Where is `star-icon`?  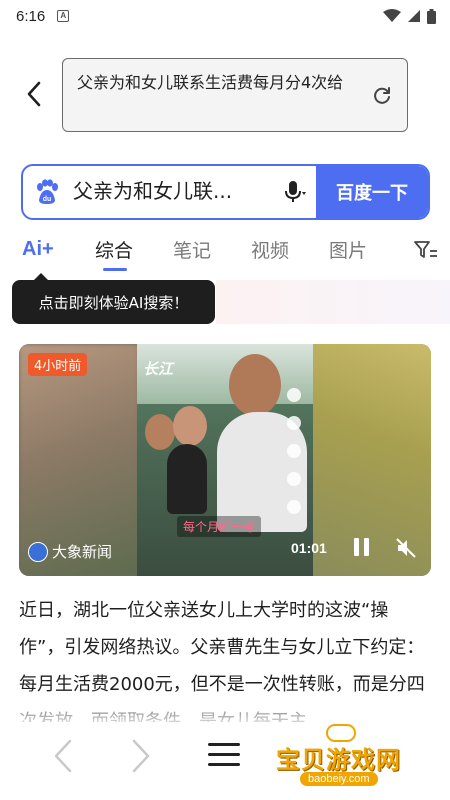 star-icon is located at coordinates (294, 479).